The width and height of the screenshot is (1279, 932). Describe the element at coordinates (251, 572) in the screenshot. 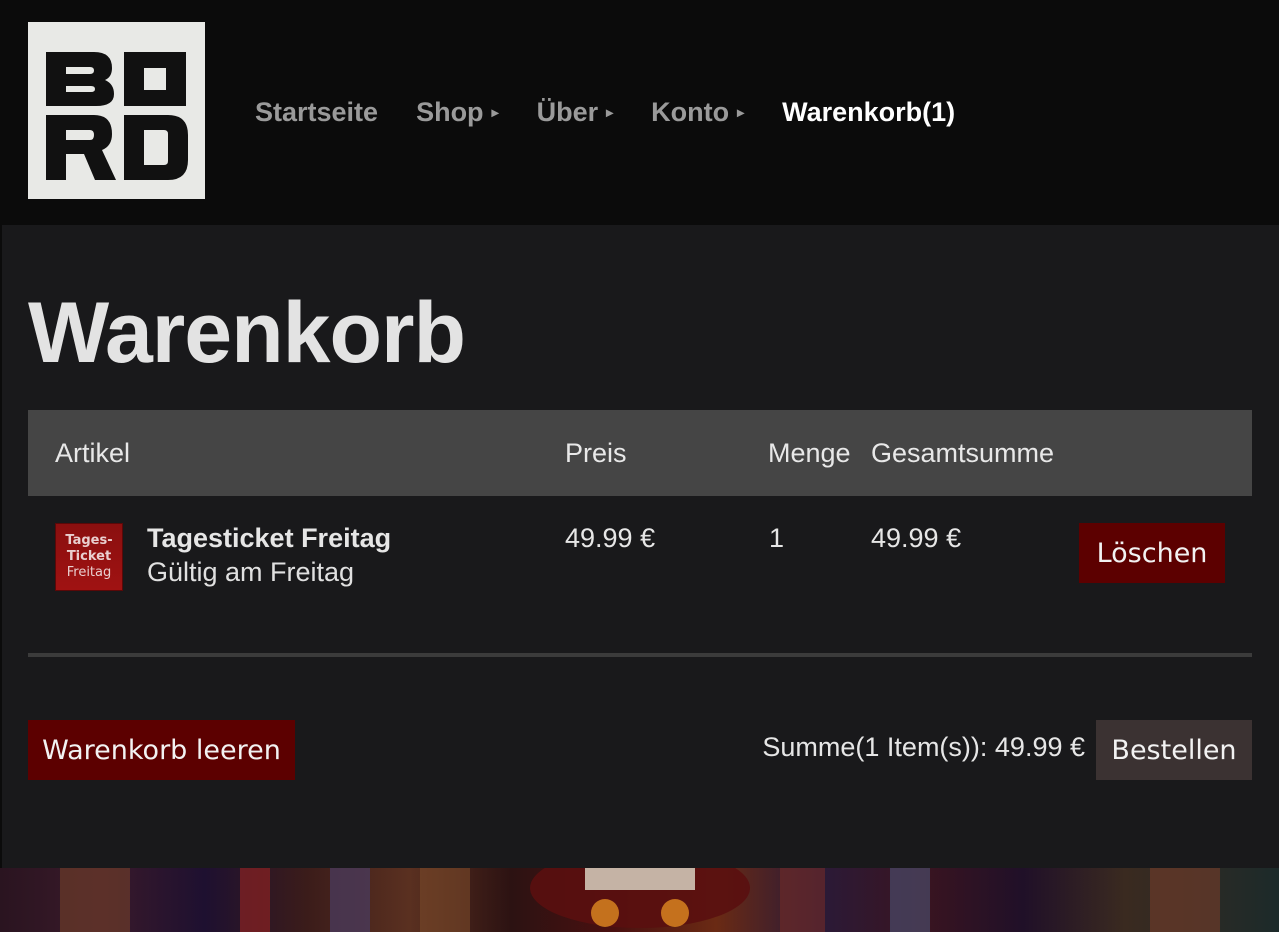

I see `product-description: Gültig am Freitag` at that location.